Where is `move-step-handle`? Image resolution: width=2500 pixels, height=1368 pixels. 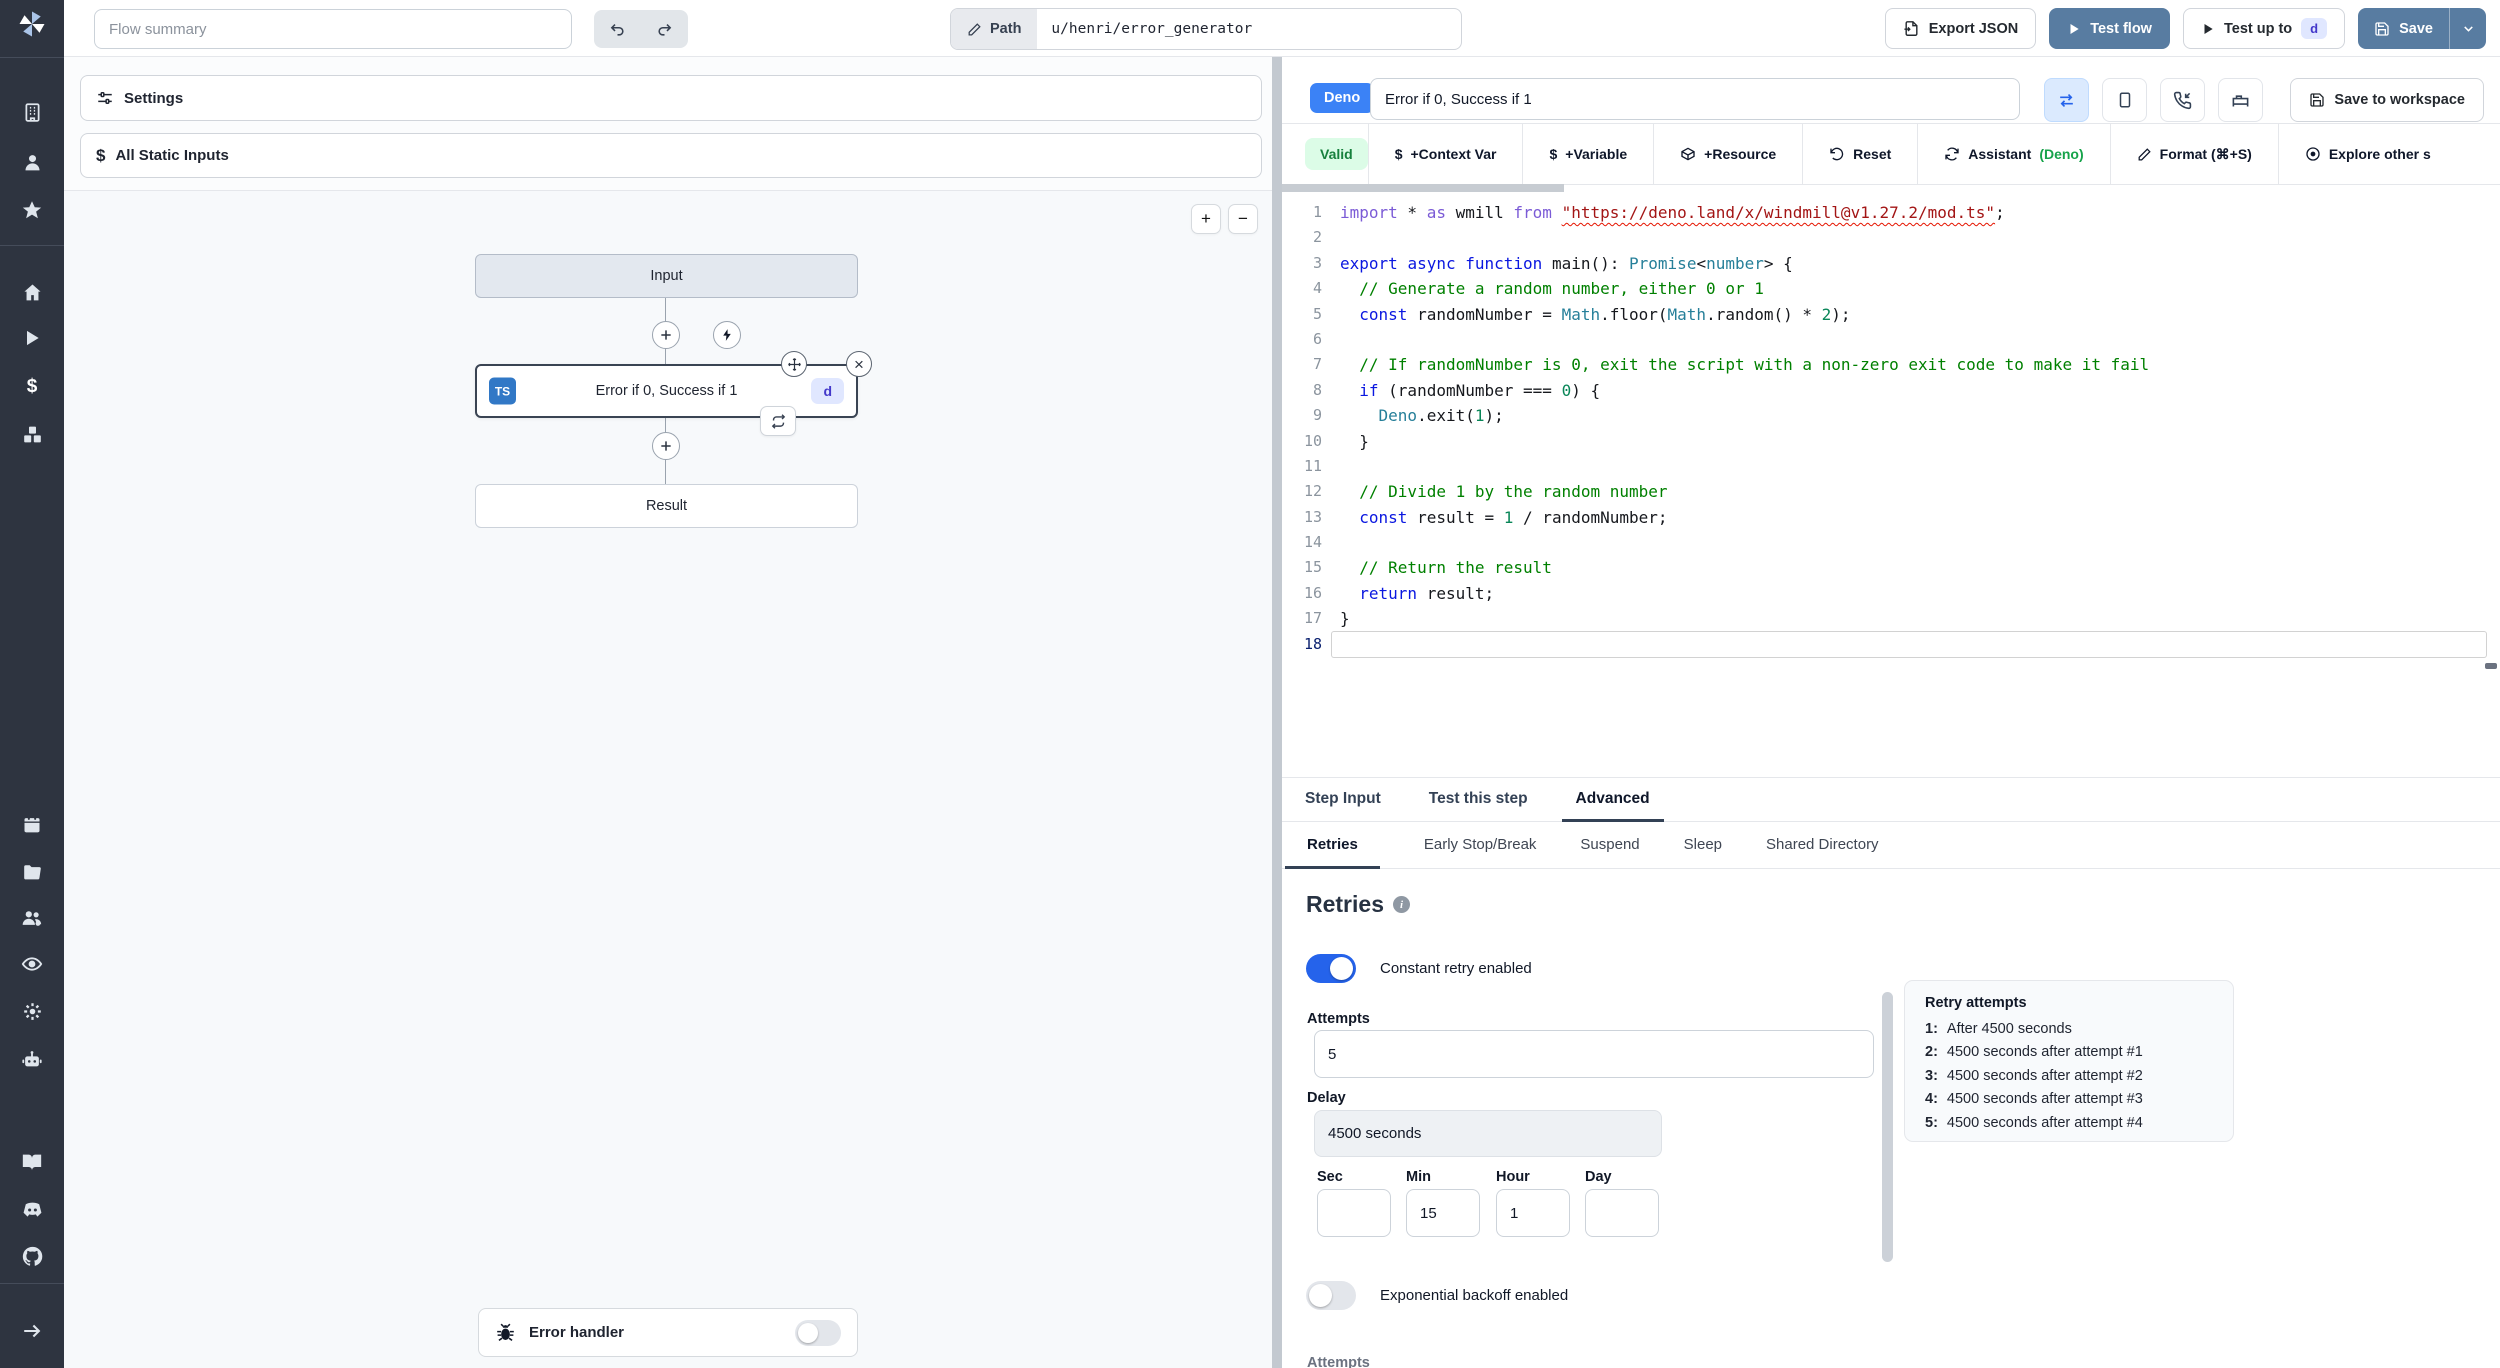
move-step-handle is located at coordinates (794, 364).